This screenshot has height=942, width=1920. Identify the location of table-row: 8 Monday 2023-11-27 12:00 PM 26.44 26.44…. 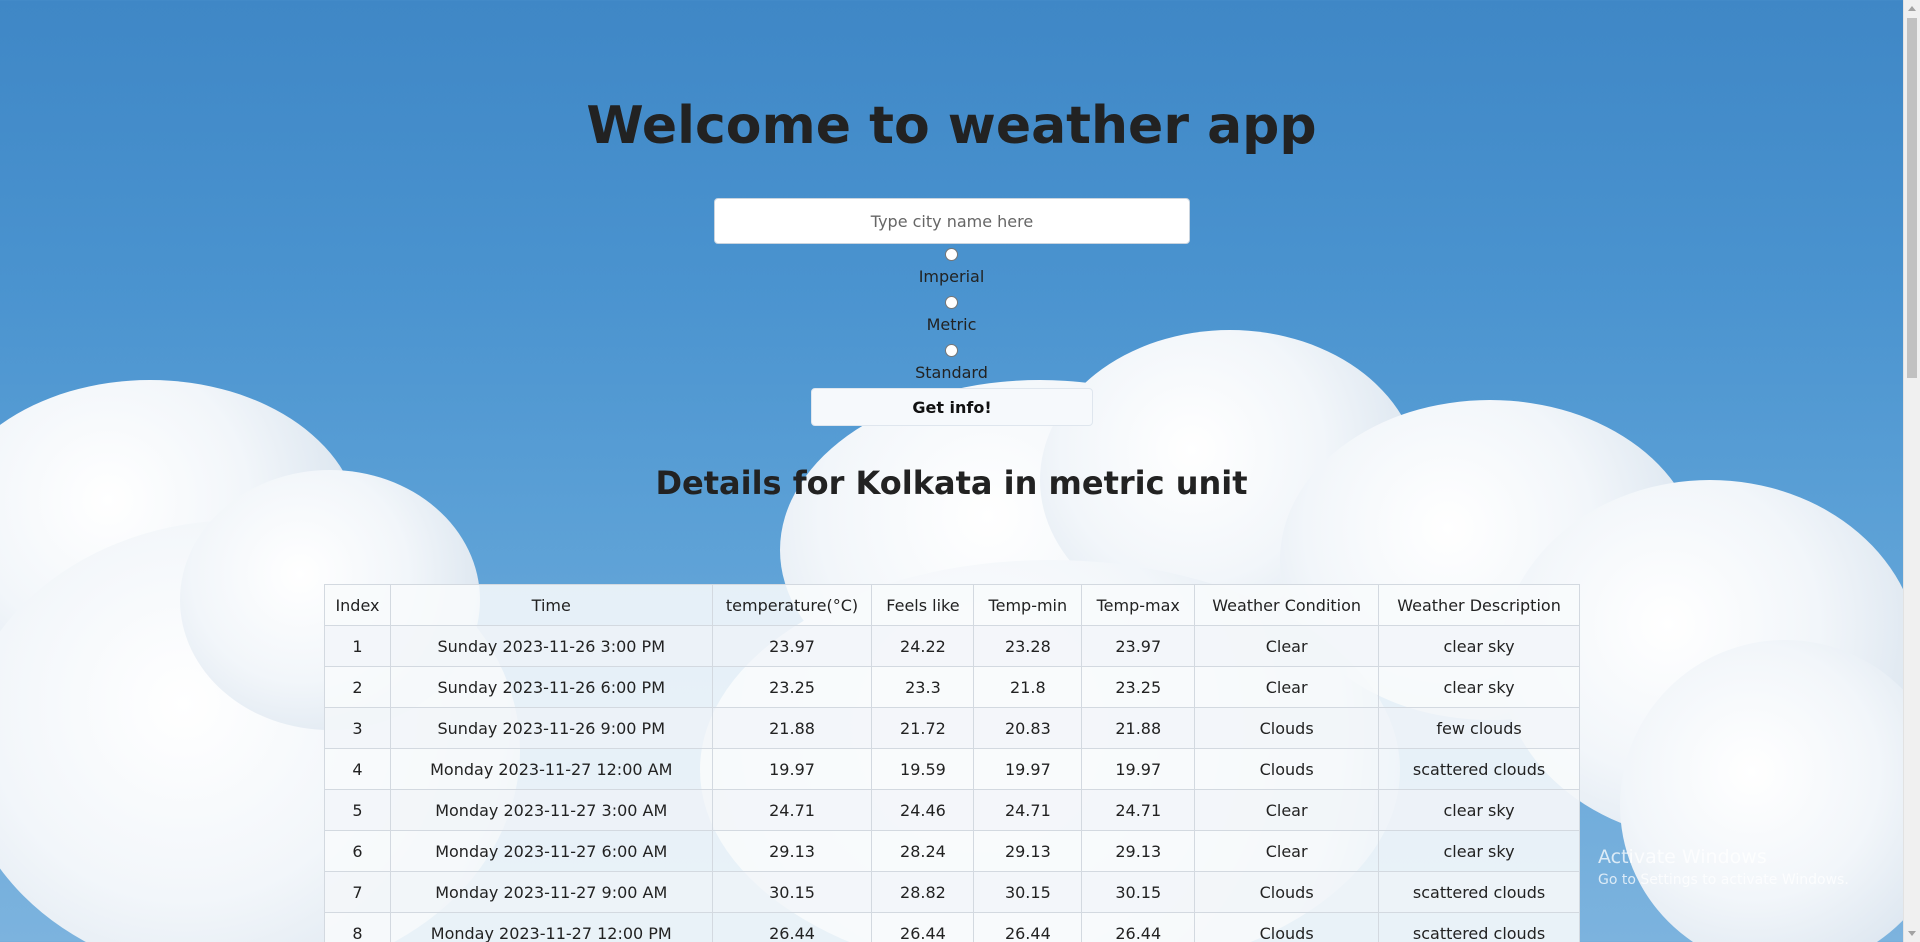
(952, 927).